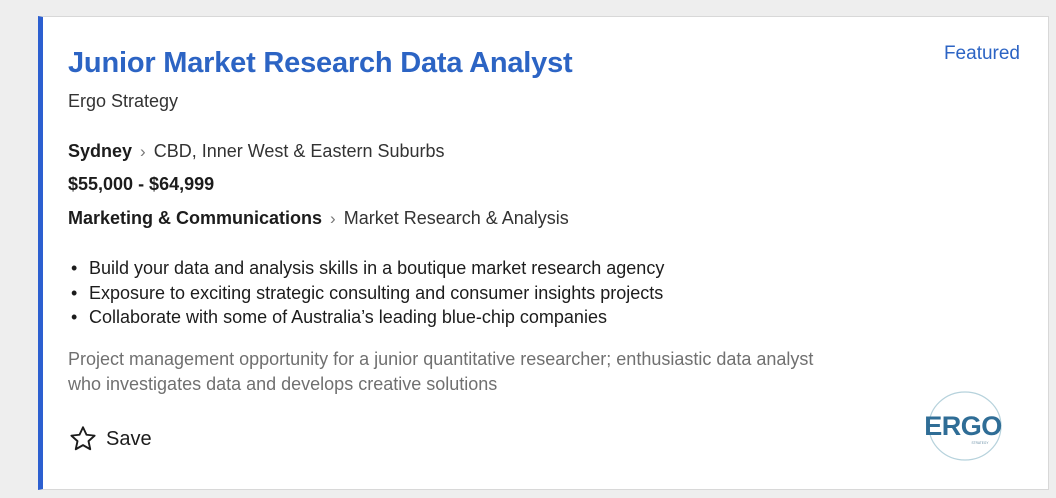 This screenshot has width=1056, height=498. What do you see at coordinates (83, 439) in the screenshot?
I see `star-outline-icon` at bounding box center [83, 439].